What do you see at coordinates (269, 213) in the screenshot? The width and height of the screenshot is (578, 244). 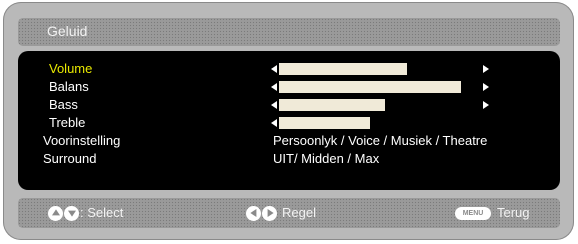 I see `right-circle-icon` at bounding box center [269, 213].